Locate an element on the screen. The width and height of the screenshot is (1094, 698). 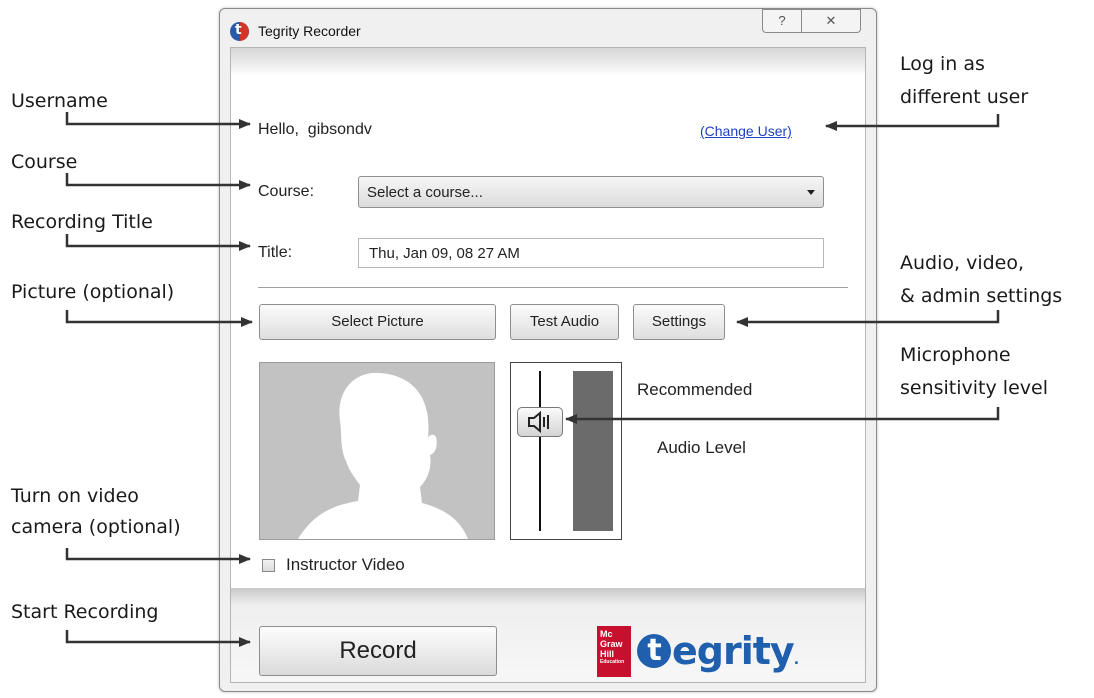
mic-sensitivity-slider-handle is located at coordinates (540, 422).